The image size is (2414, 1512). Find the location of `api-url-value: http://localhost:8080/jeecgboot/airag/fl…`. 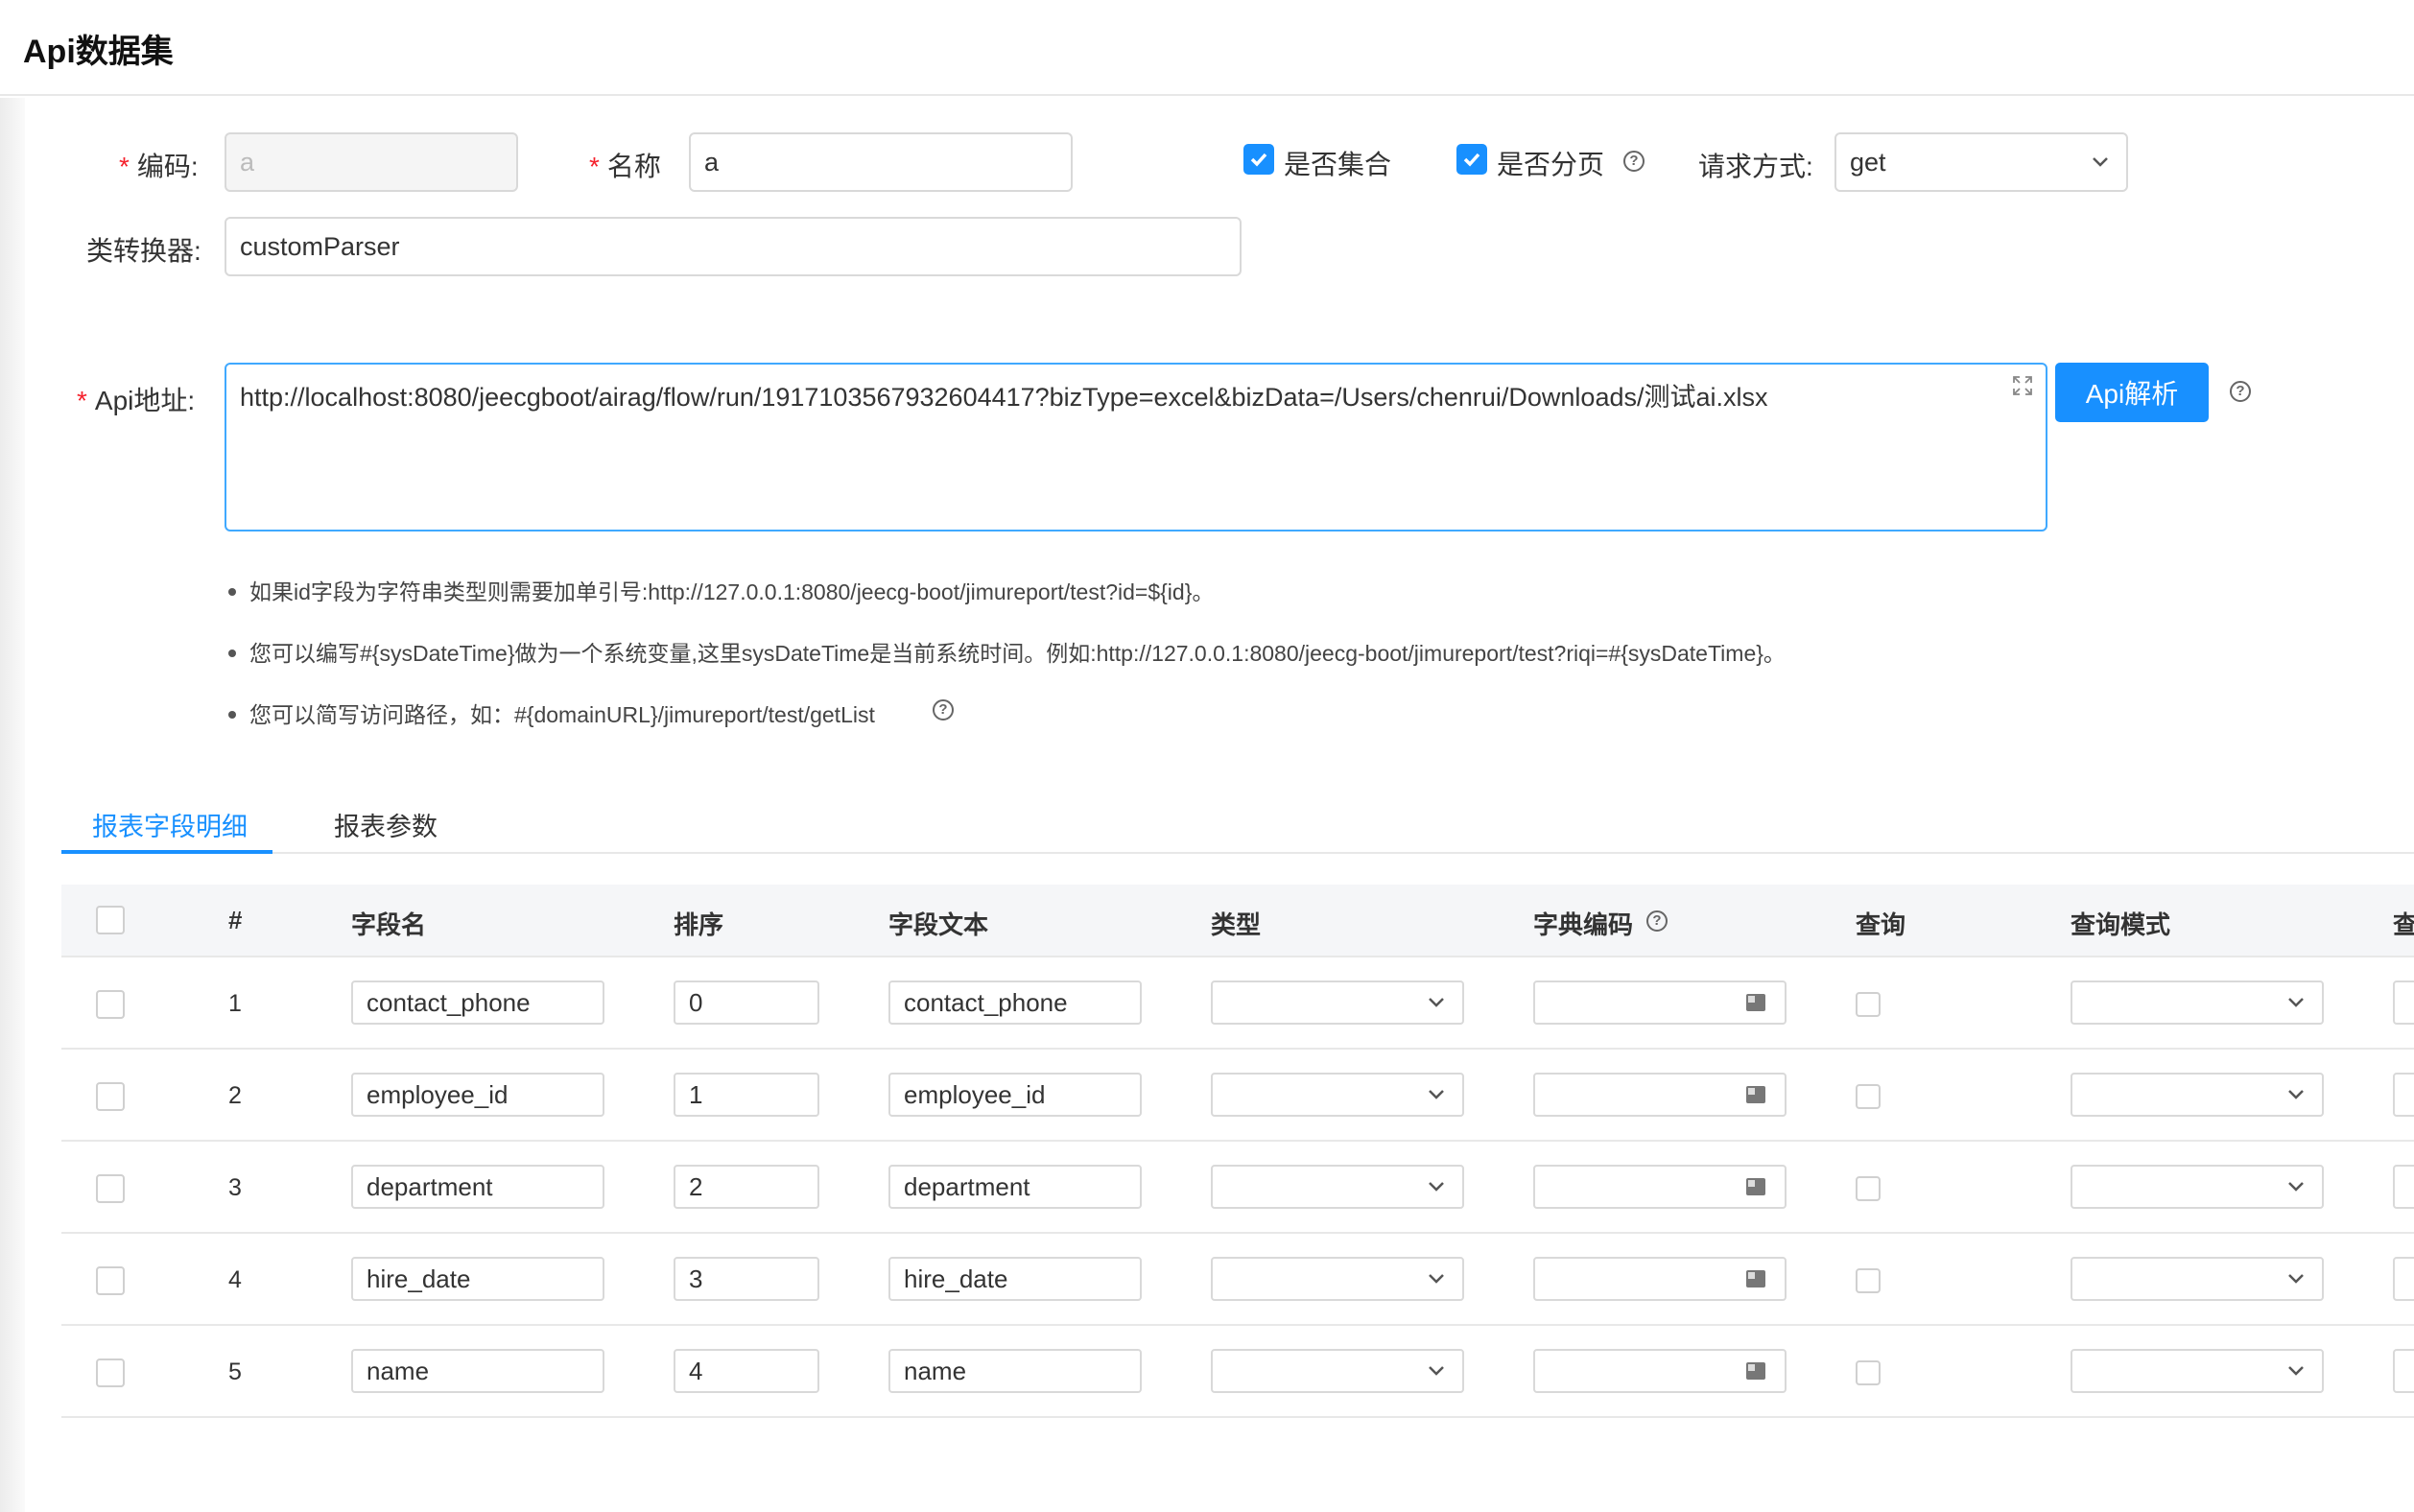

api-url-value: http://localhost:8080/jeecgboot/airag/fl… is located at coordinates (1004, 397).